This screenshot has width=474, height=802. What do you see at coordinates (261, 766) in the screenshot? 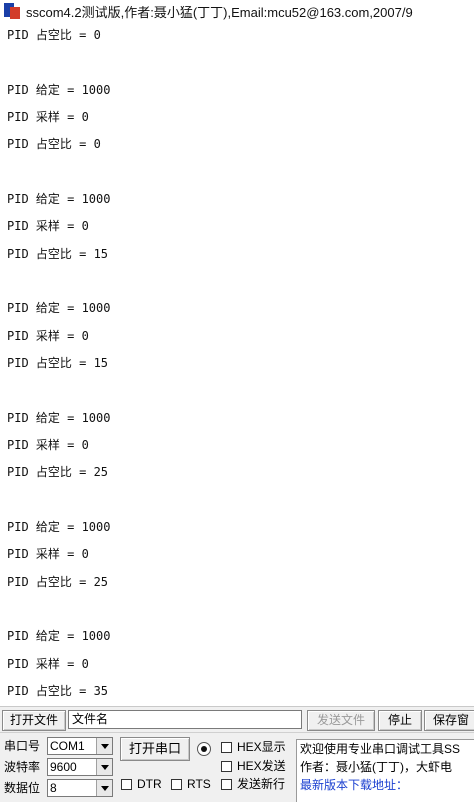
I see `hex-send-label: HEX发送` at bounding box center [261, 766].